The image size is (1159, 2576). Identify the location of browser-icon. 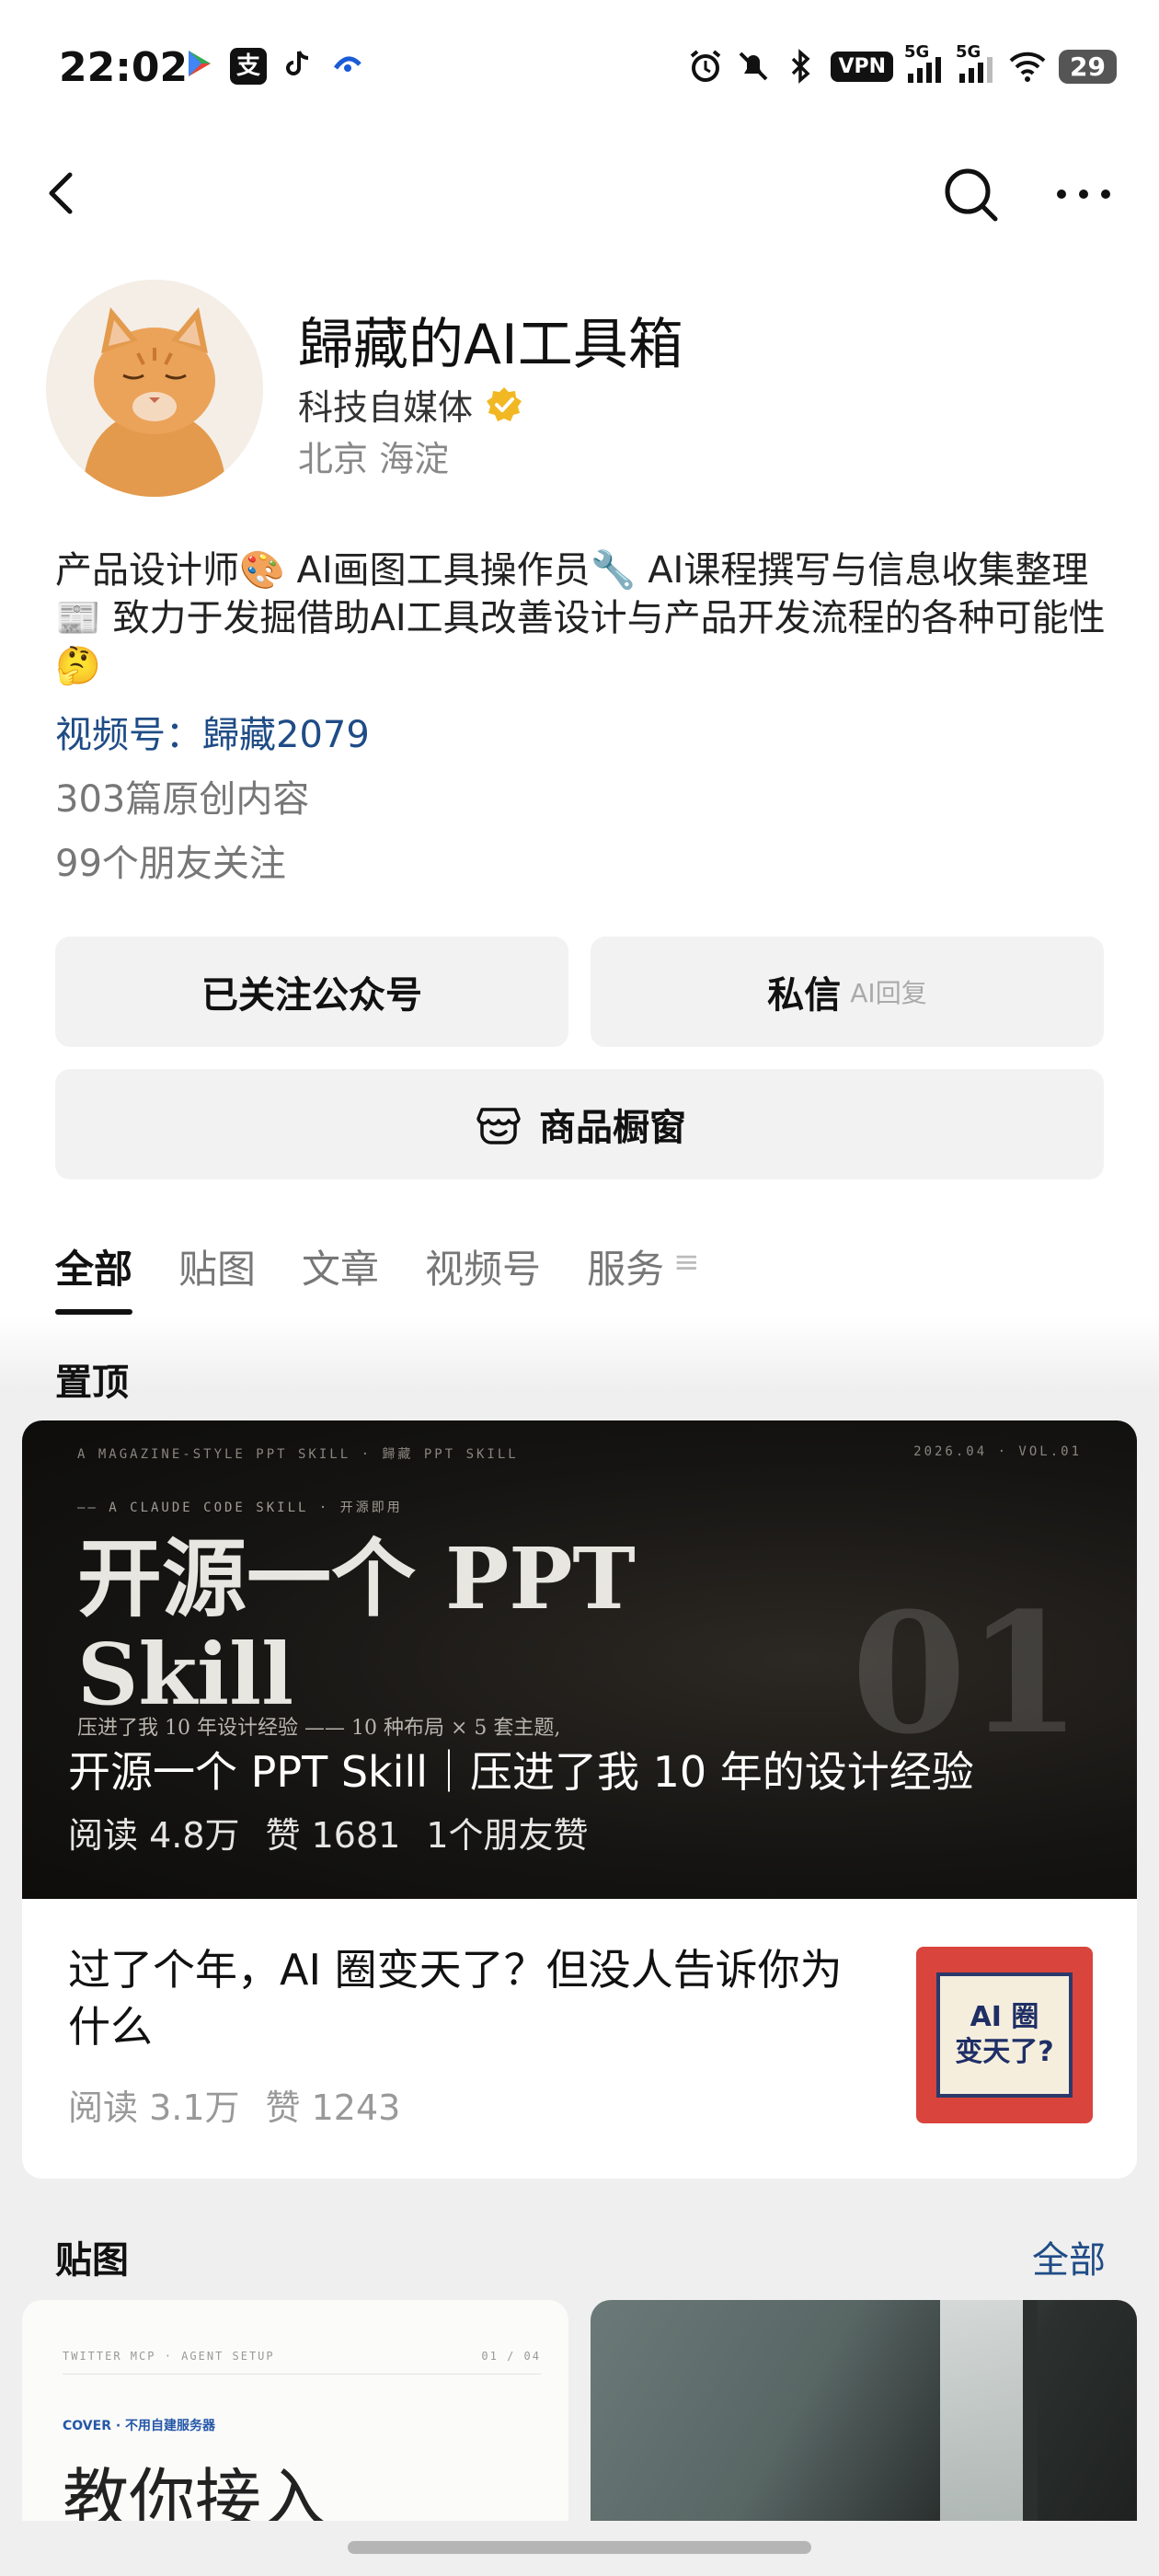
(347, 66).